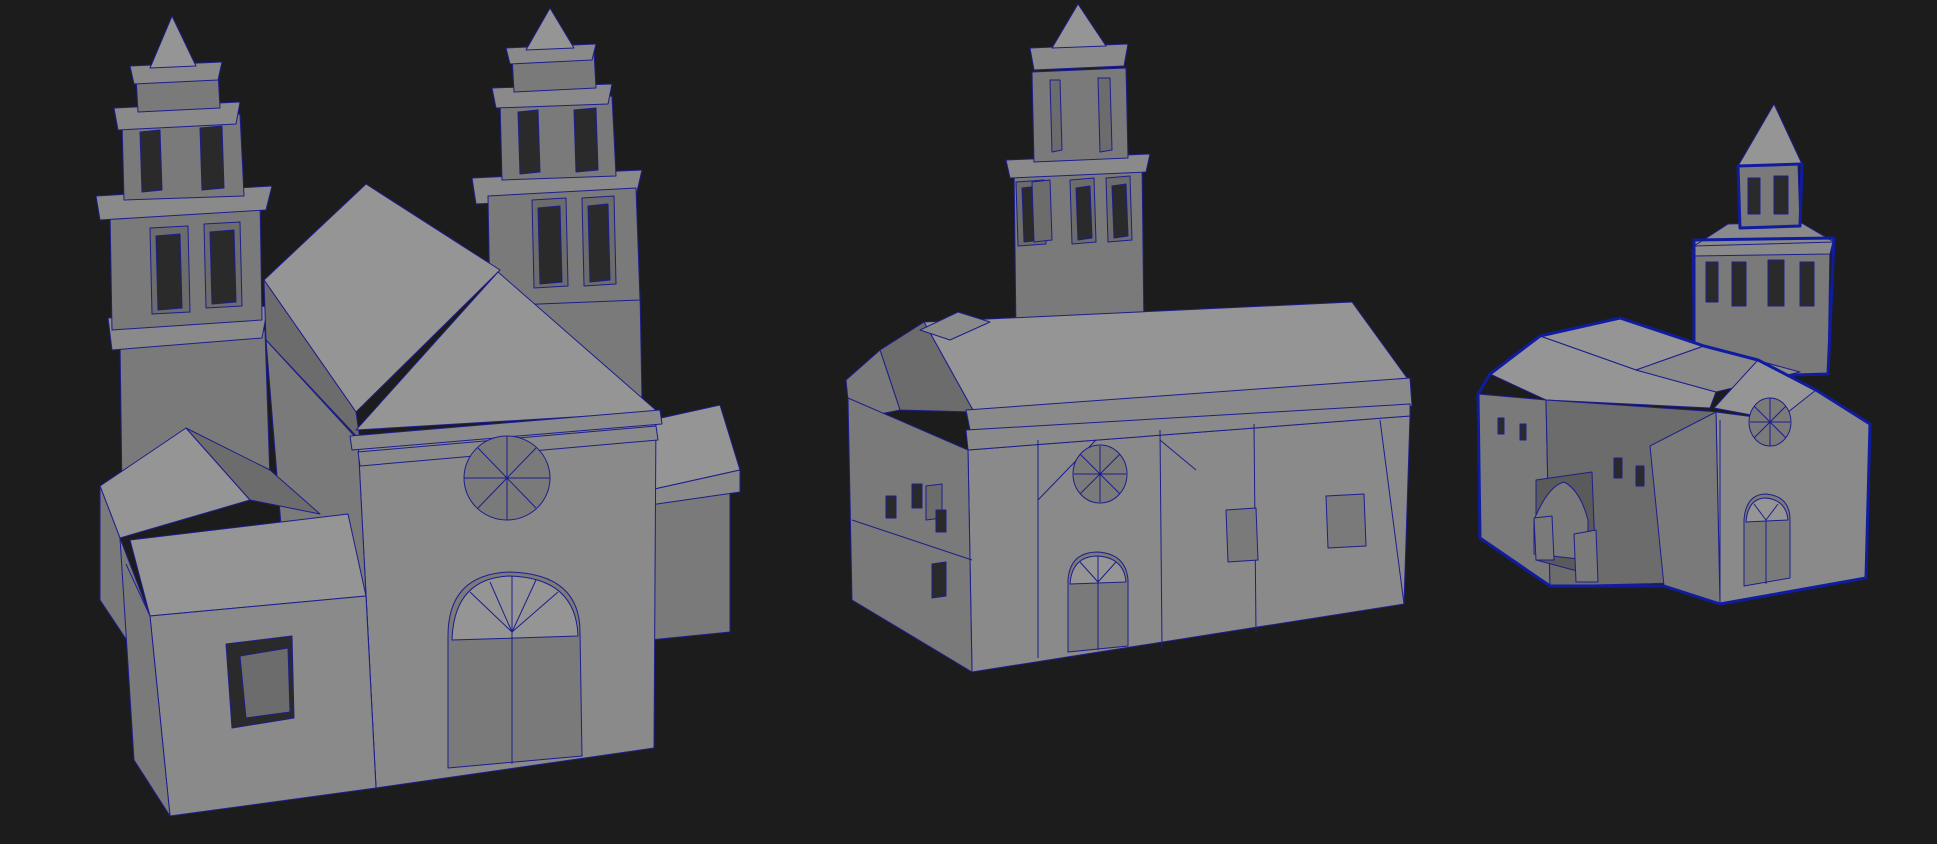 This screenshot has height=844, width=1937. What do you see at coordinates (1763, 241) in the screenshot?
I see `small-bell-tower` at bounding box center [1763, 241].